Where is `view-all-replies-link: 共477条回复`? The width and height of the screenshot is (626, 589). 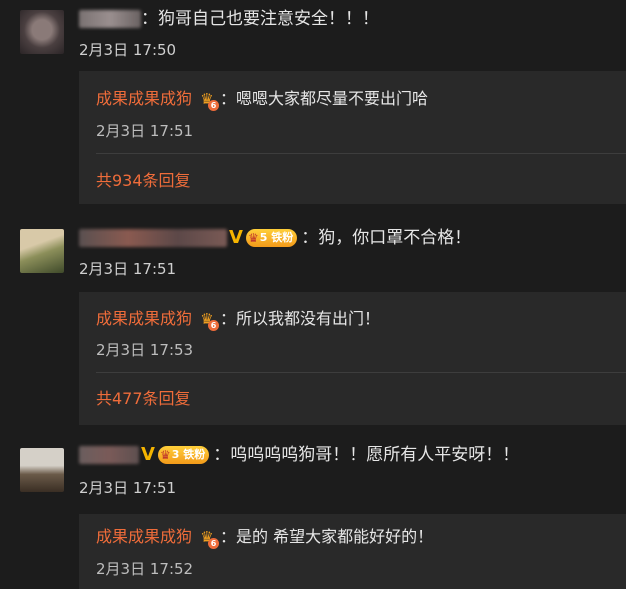
view-all-replies-link: 共477条回复 is located at coordinates (143, 399).